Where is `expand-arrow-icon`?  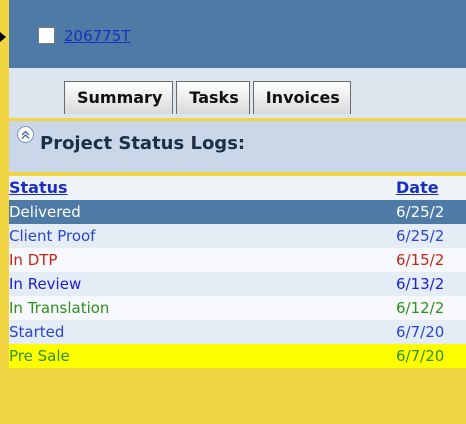
expand-arrow-icon is located at coordinates (3, 37).